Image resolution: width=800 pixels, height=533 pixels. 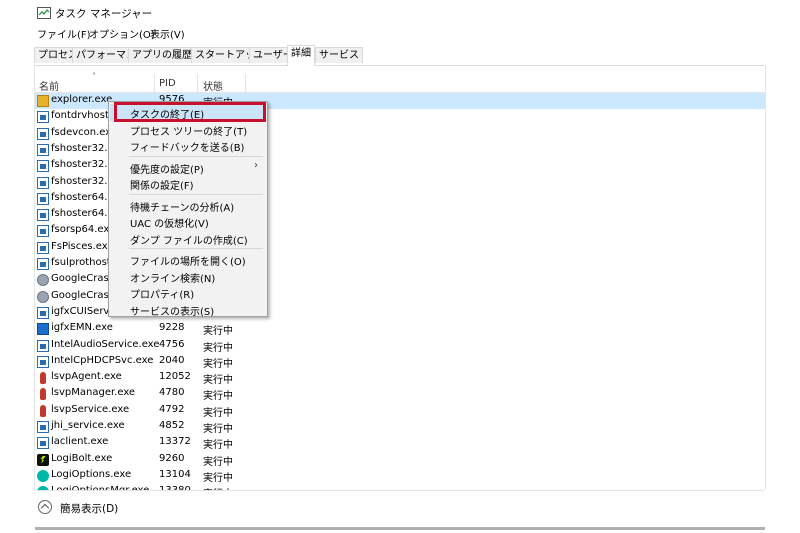 I want to click on fewer-details-button: 簡易表示(D), so click(x=89, y=508).